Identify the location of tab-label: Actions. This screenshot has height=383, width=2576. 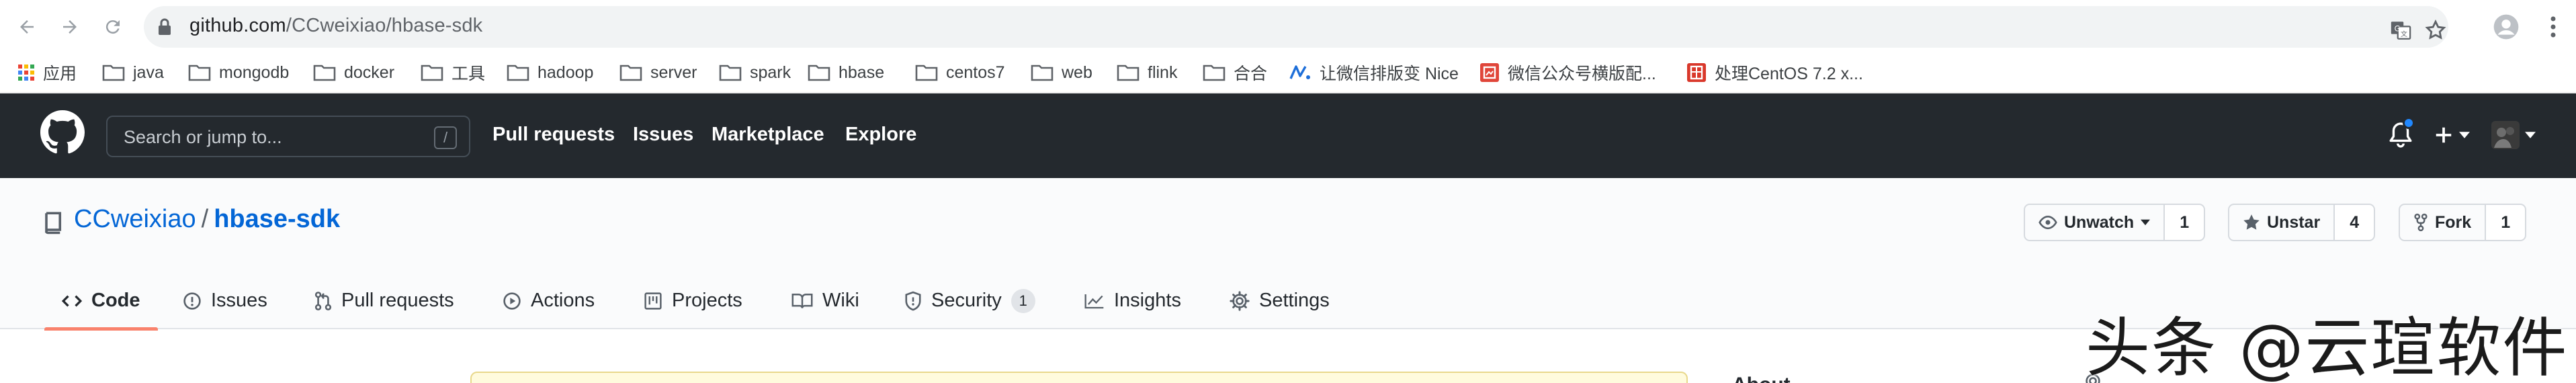
(563, 300).